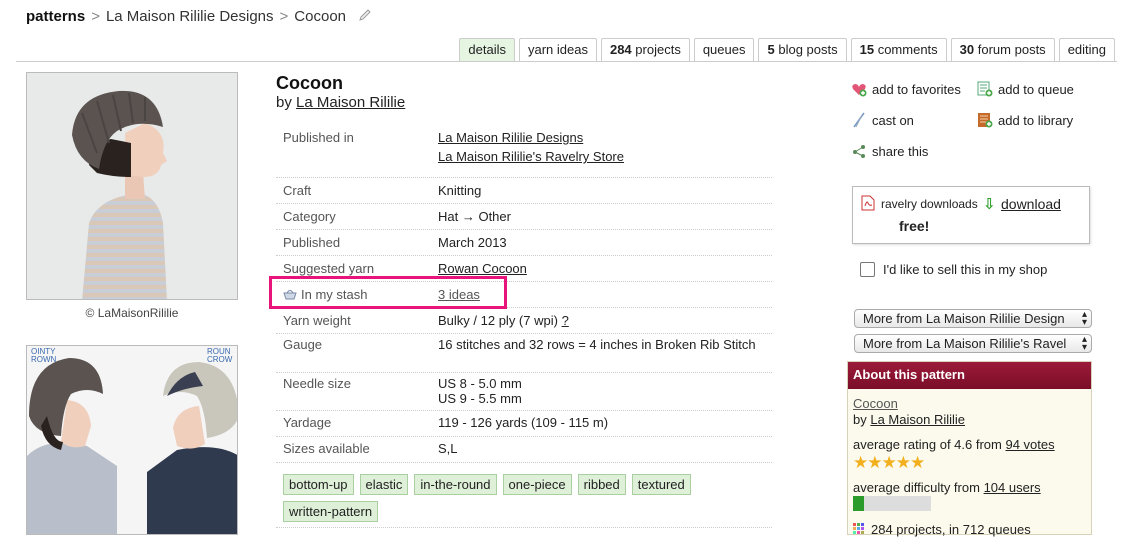  I want to click on tag: bottom-up, so click(318, 484).